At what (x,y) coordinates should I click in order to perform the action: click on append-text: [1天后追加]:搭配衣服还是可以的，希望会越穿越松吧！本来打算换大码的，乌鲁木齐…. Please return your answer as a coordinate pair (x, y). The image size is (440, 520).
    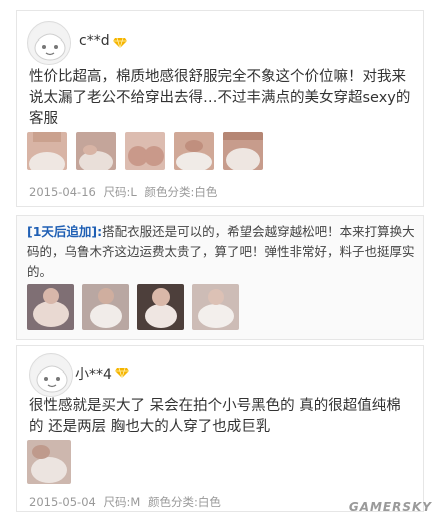
    Looking at the image, I should click on (221, 252).